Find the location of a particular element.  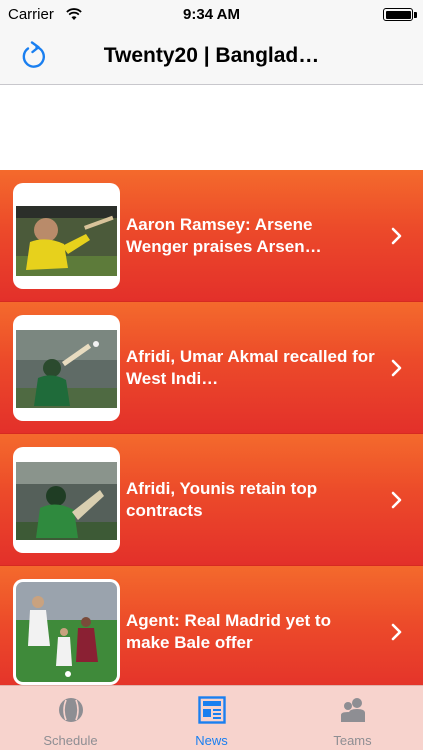

batsman-hitting-ball-image is located at coordinates (66, 368).